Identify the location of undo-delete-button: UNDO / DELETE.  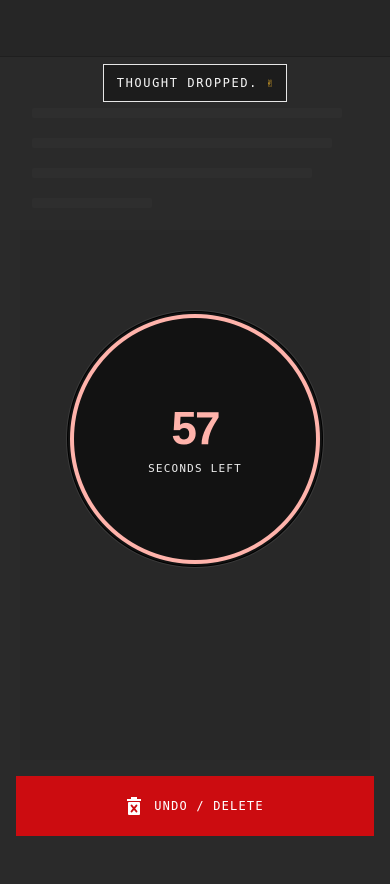
(195, 806).